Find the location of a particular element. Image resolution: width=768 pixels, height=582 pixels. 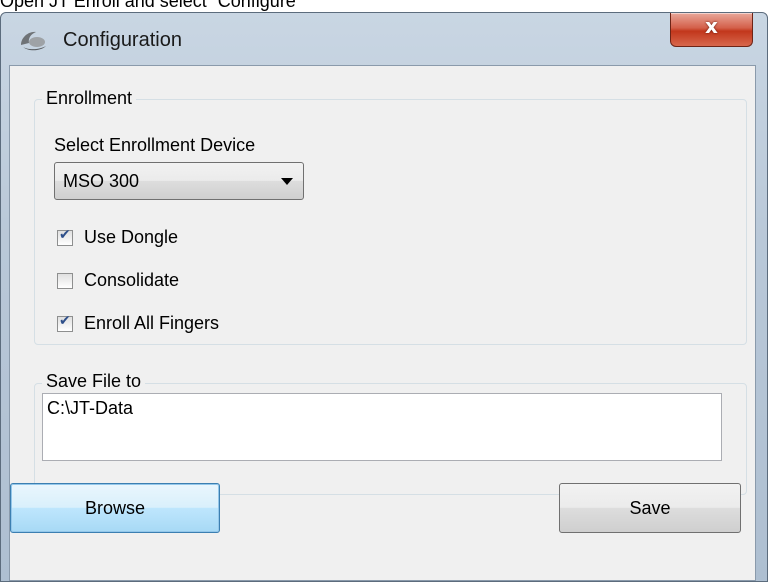

chevron-down-icon is located at coordinates (287, 181).